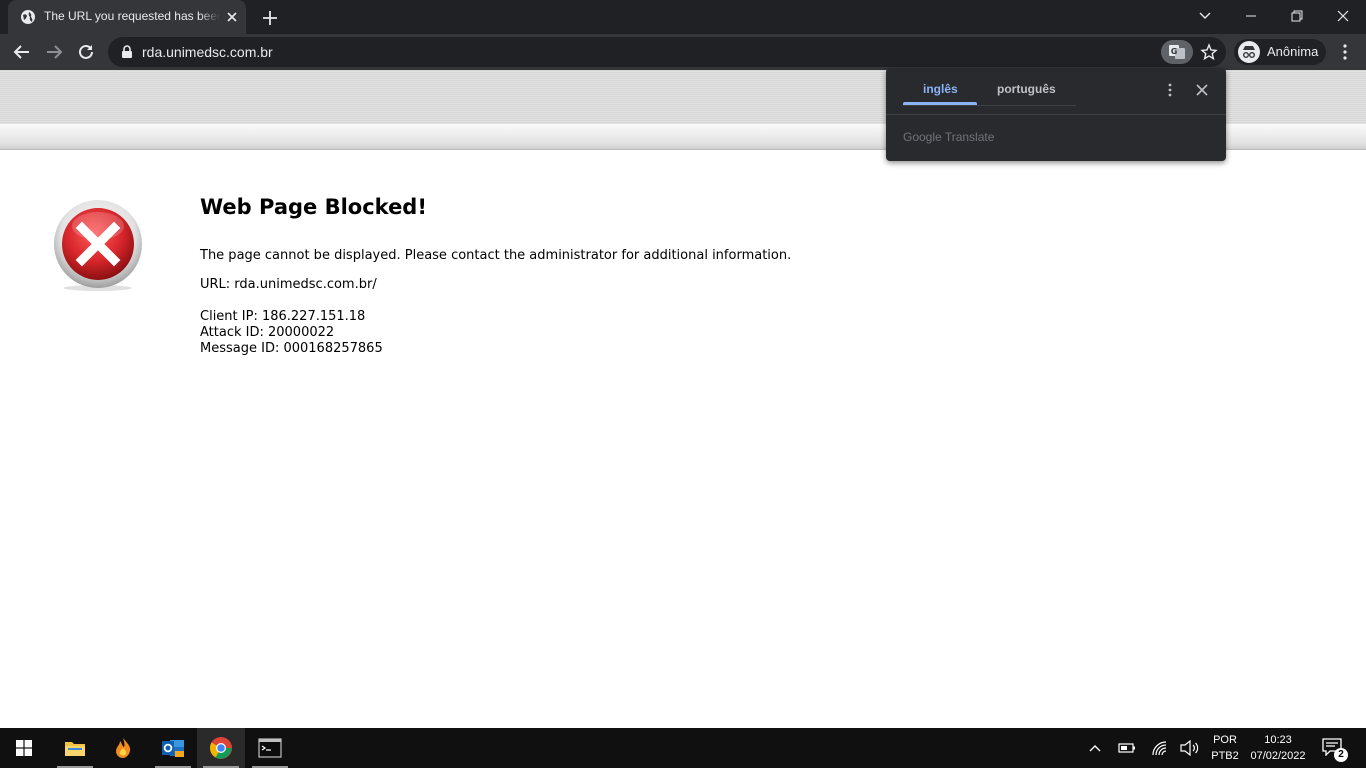 Image resolution: width=1366 pixels, height=768 pixels. I want to click on translate-branding: Google Translate, so click(949, 137).